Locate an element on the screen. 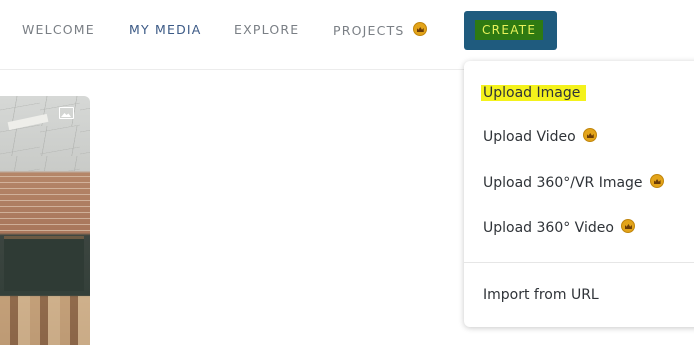  thumbnail-chalkboard is located at coordinates (44, 263).